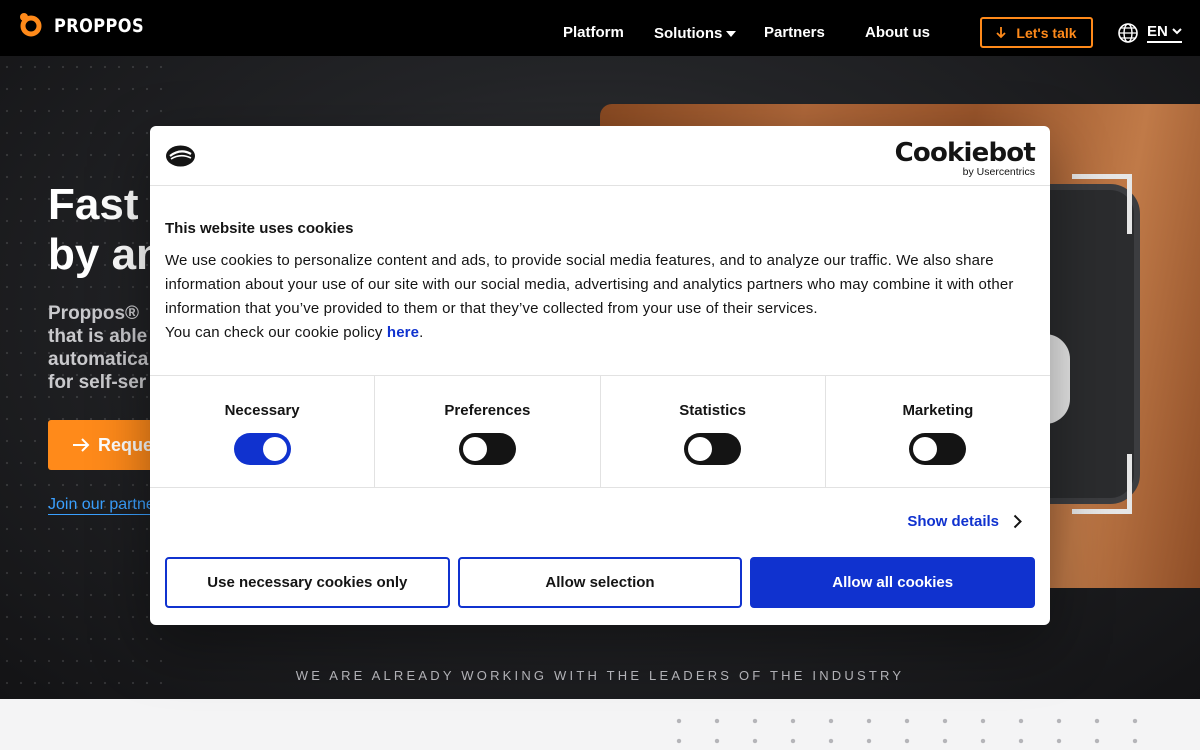 The width and height of the screenshot is (1200, 750). I want to click on statistics-toggle, so click(713, 449).